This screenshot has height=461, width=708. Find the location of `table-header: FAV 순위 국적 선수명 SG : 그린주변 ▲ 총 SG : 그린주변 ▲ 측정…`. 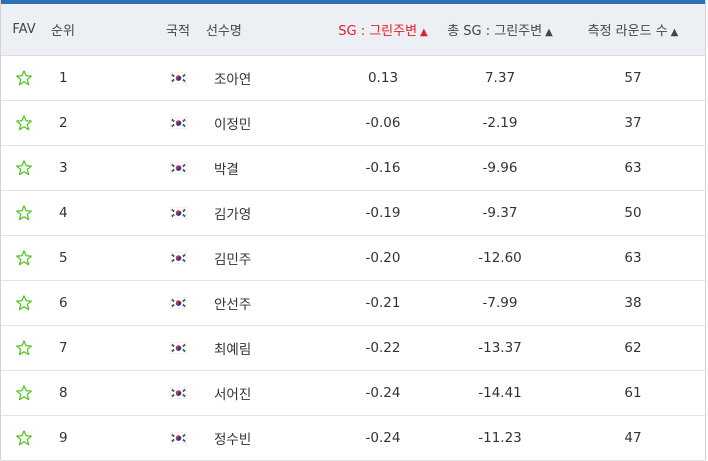

table-header: FAV 순위 국적 선수명 SG : 그린주변 ▲ 총 SG : 그린주변 ▲ 측정… is located at coordinates (353, 29).